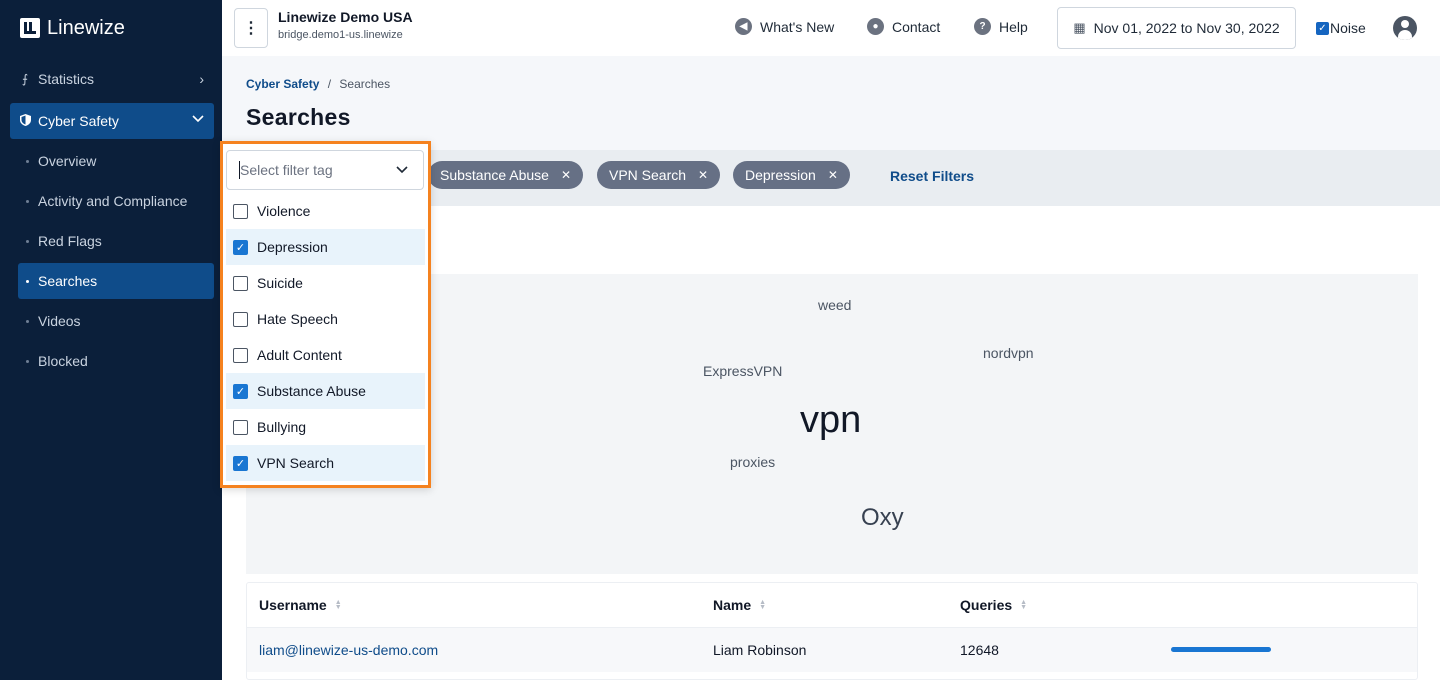 Image resolution: width=1440 pixels, height=680 pixels. What do you see at coordinates (882, 518) in the screenshot?
I see `word-cloud-term: Oxy` at bounding box center [882, 518].